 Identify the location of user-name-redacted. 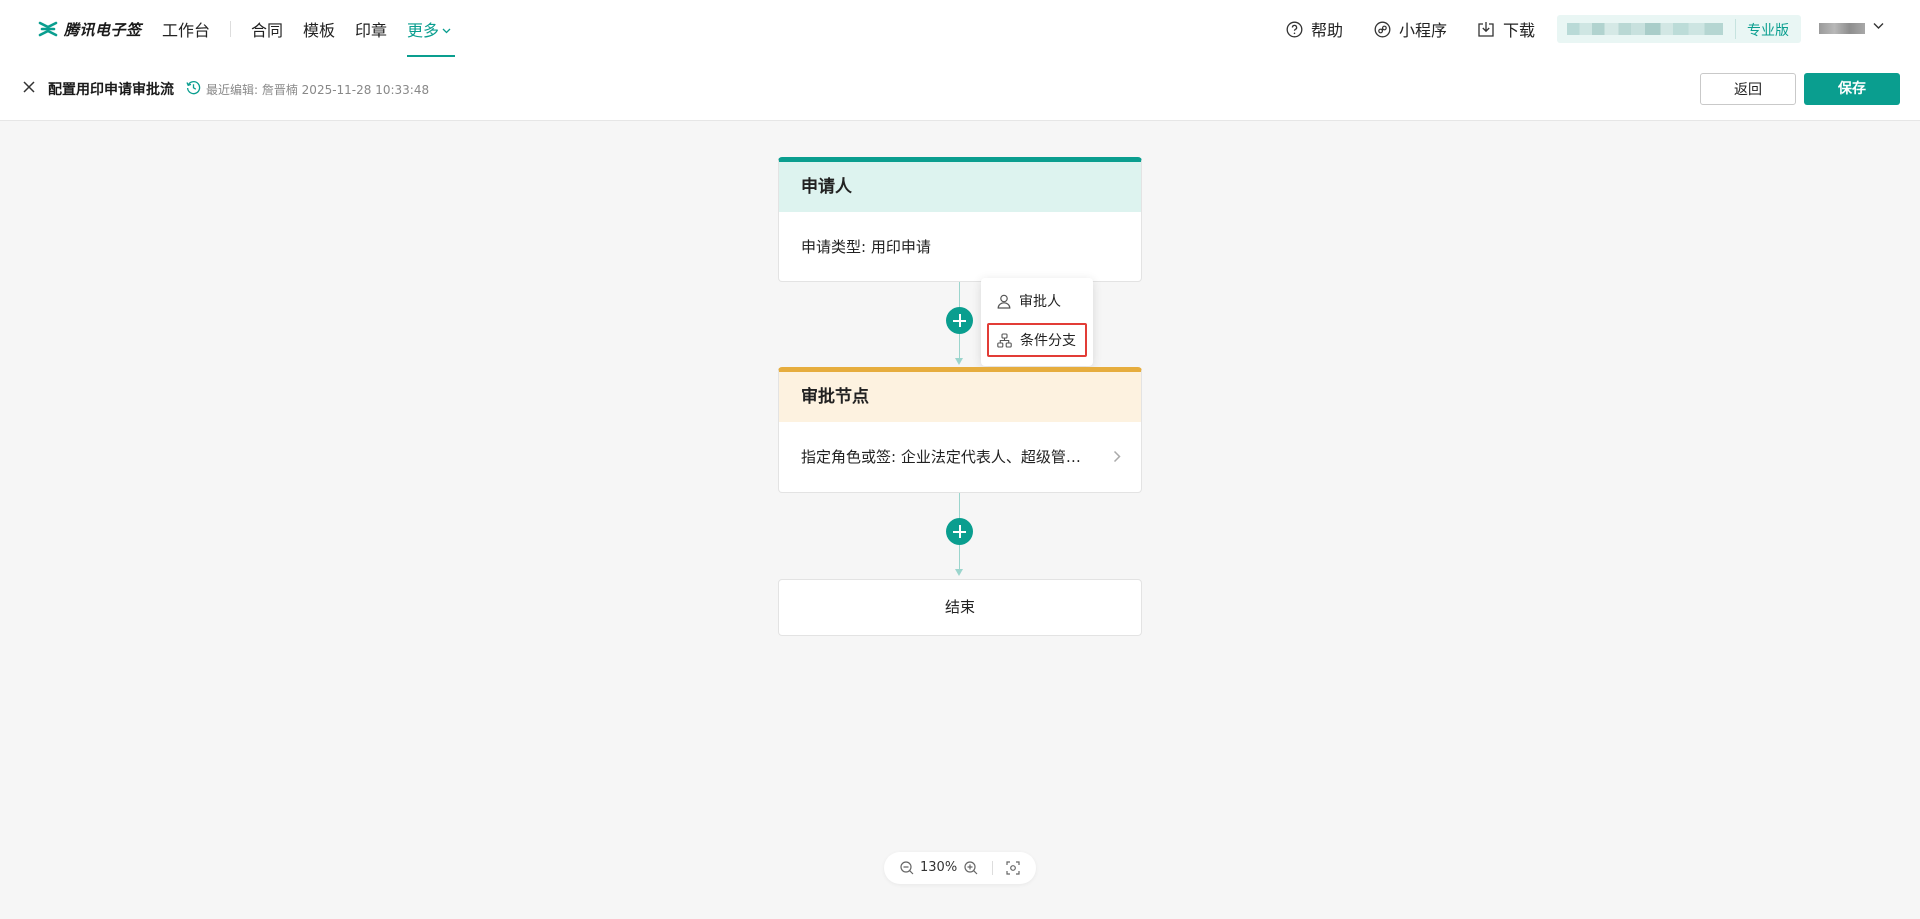
(1842, 28).